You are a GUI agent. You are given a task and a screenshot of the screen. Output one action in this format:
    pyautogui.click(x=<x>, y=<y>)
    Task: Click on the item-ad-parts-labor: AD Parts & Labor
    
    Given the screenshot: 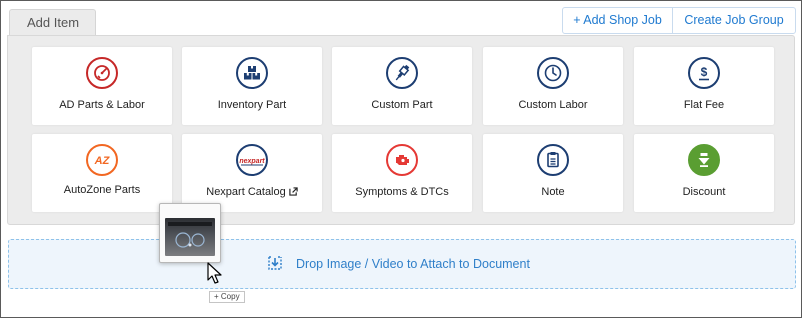 What is the action you would take?
    pyautogui.click(x=102, y=86)
    